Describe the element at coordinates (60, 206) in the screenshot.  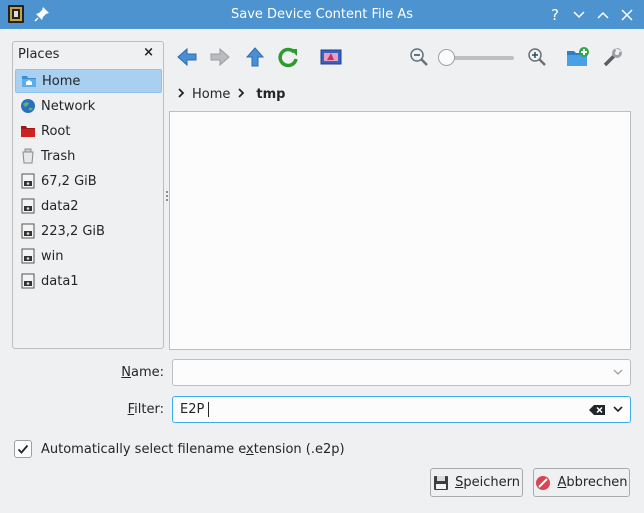
I see `place-label: data2` at that location.